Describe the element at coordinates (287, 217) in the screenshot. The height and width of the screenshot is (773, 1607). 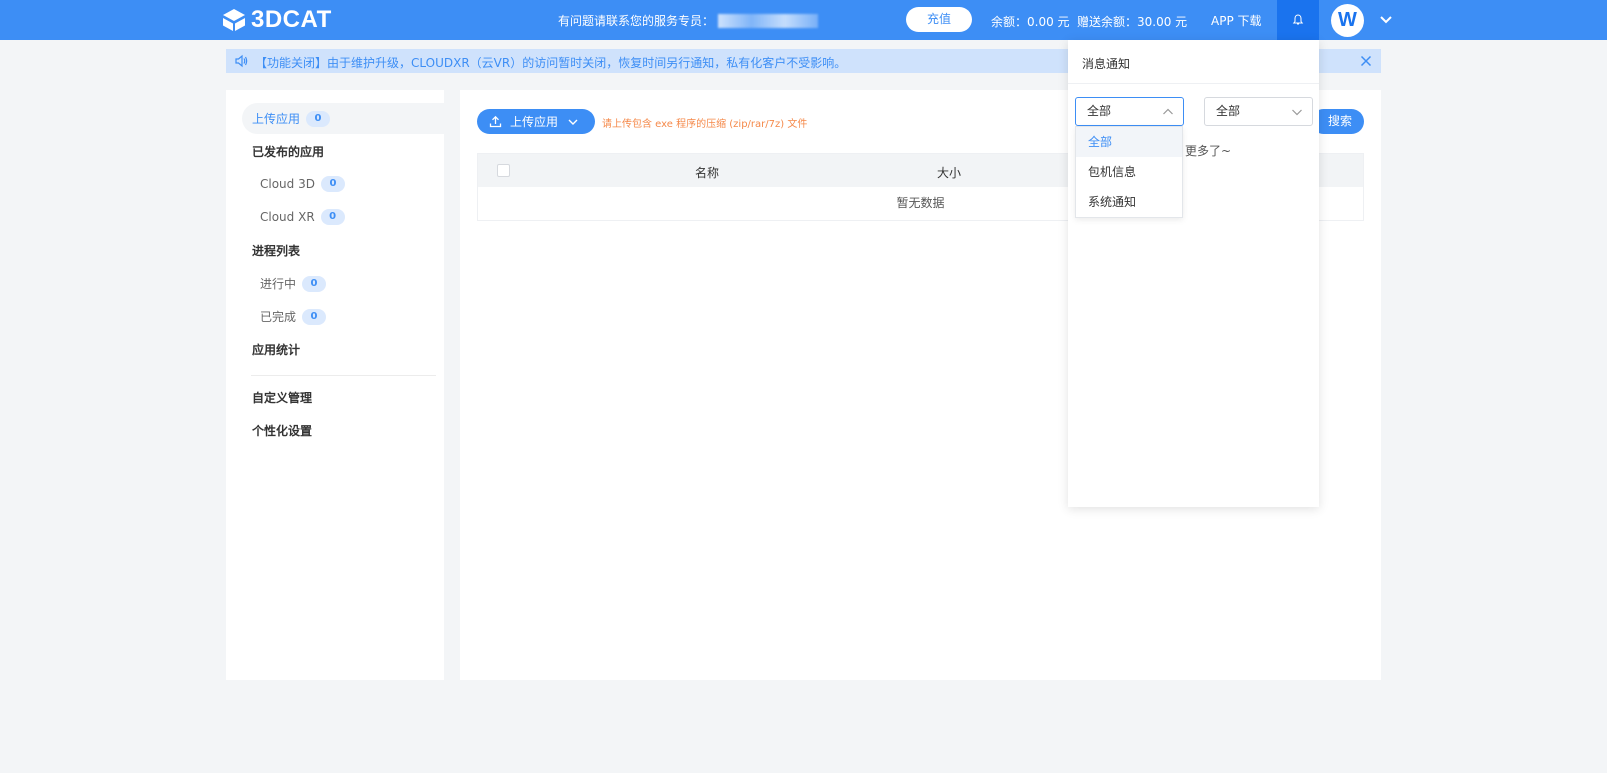
I see `sidebar-item-label: Cloud XR` at that location.